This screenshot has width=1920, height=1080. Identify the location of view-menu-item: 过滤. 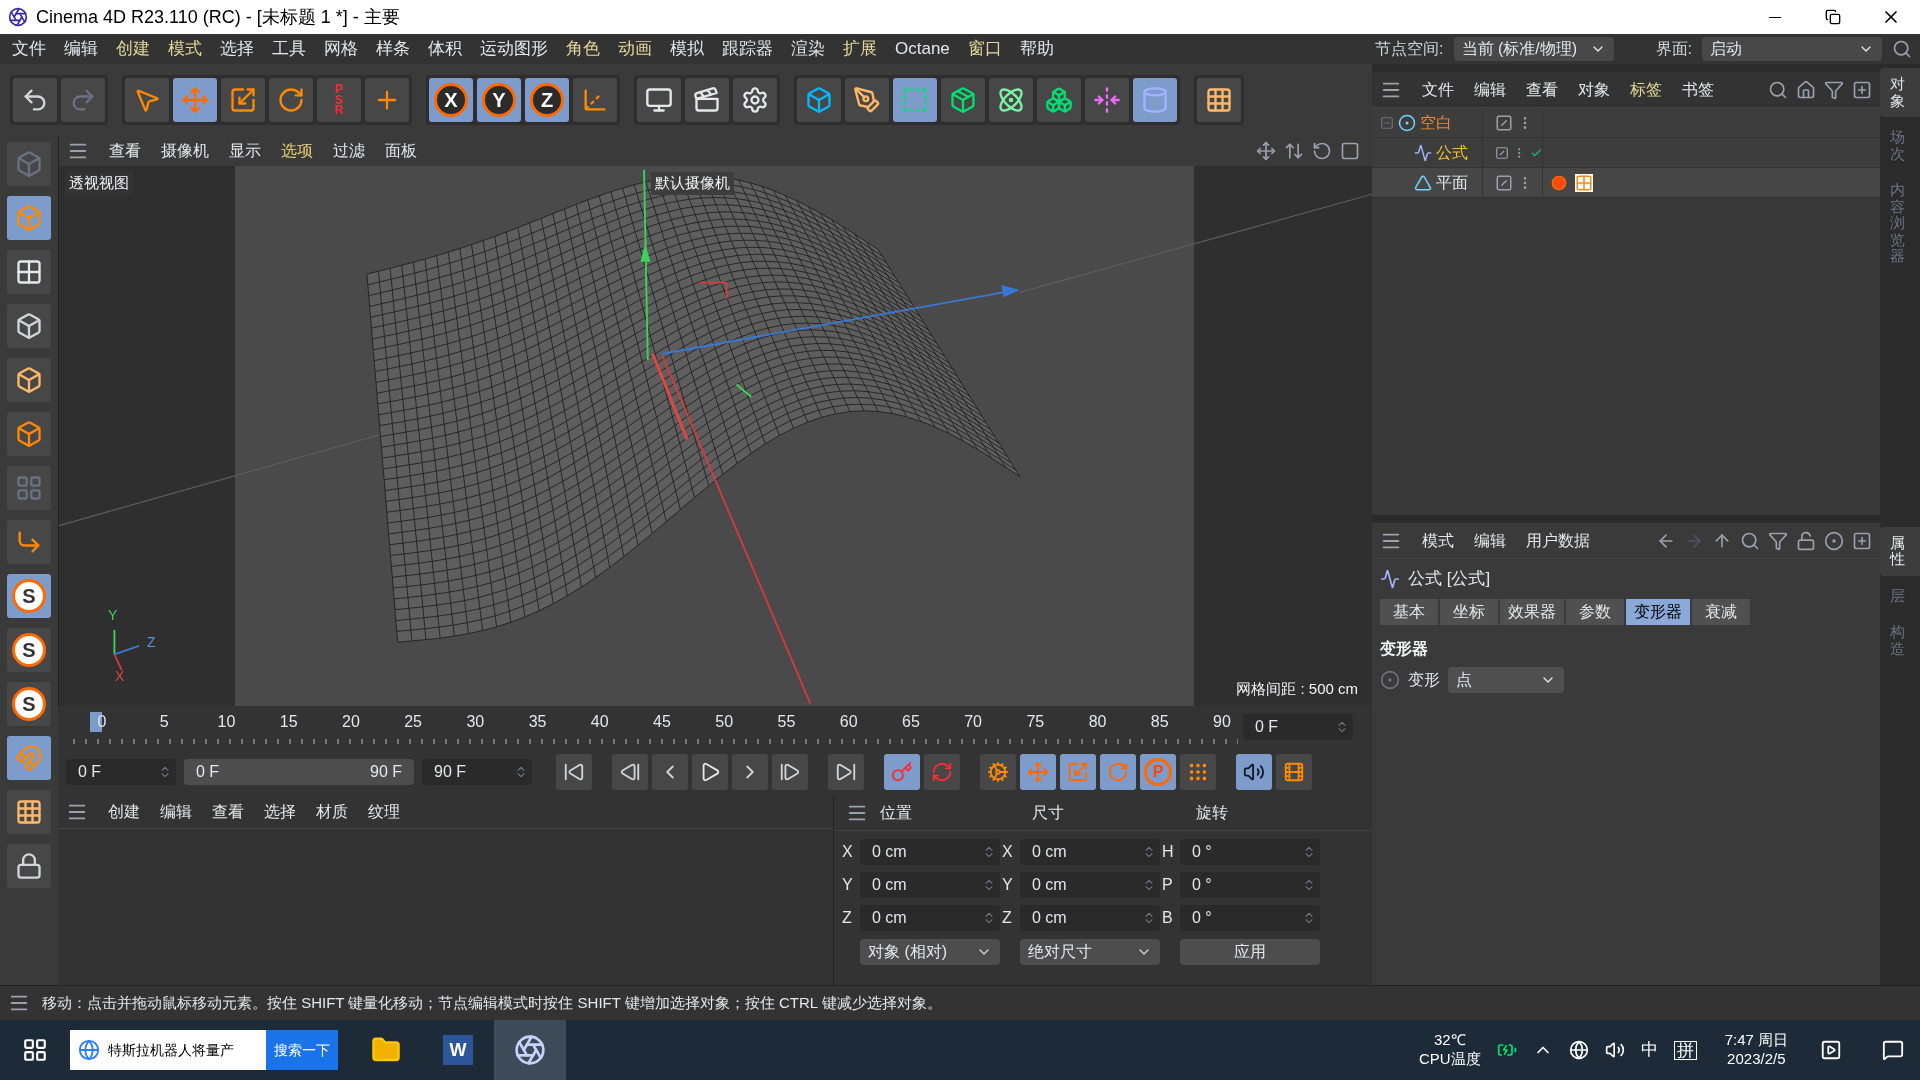
(349, 151).